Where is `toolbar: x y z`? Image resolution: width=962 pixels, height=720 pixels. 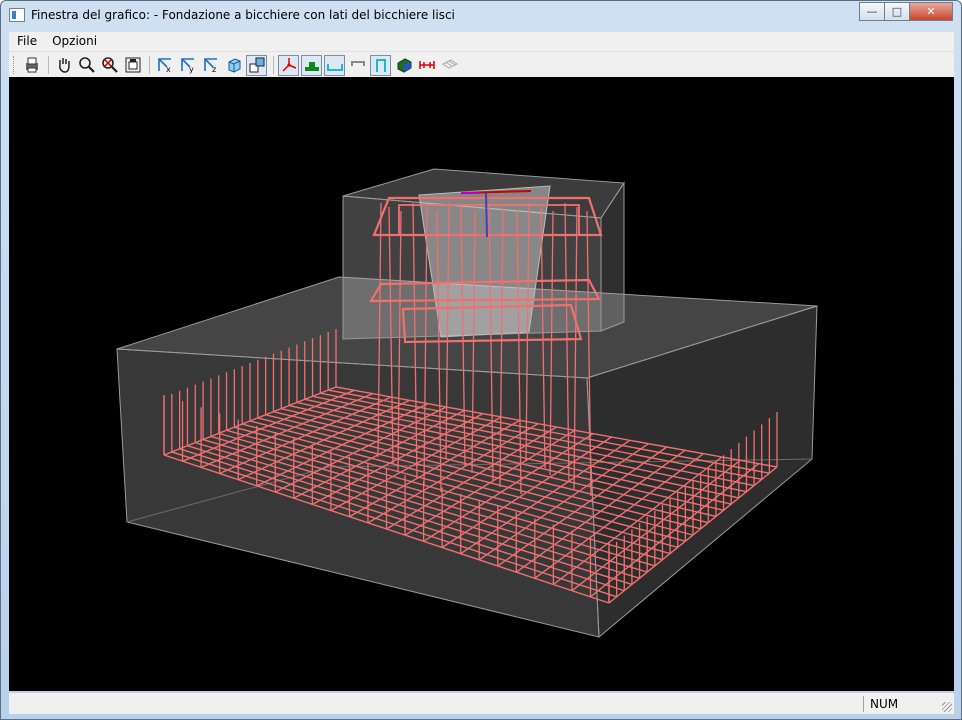
toolbar: x y z is located at coordinates (481, 64).